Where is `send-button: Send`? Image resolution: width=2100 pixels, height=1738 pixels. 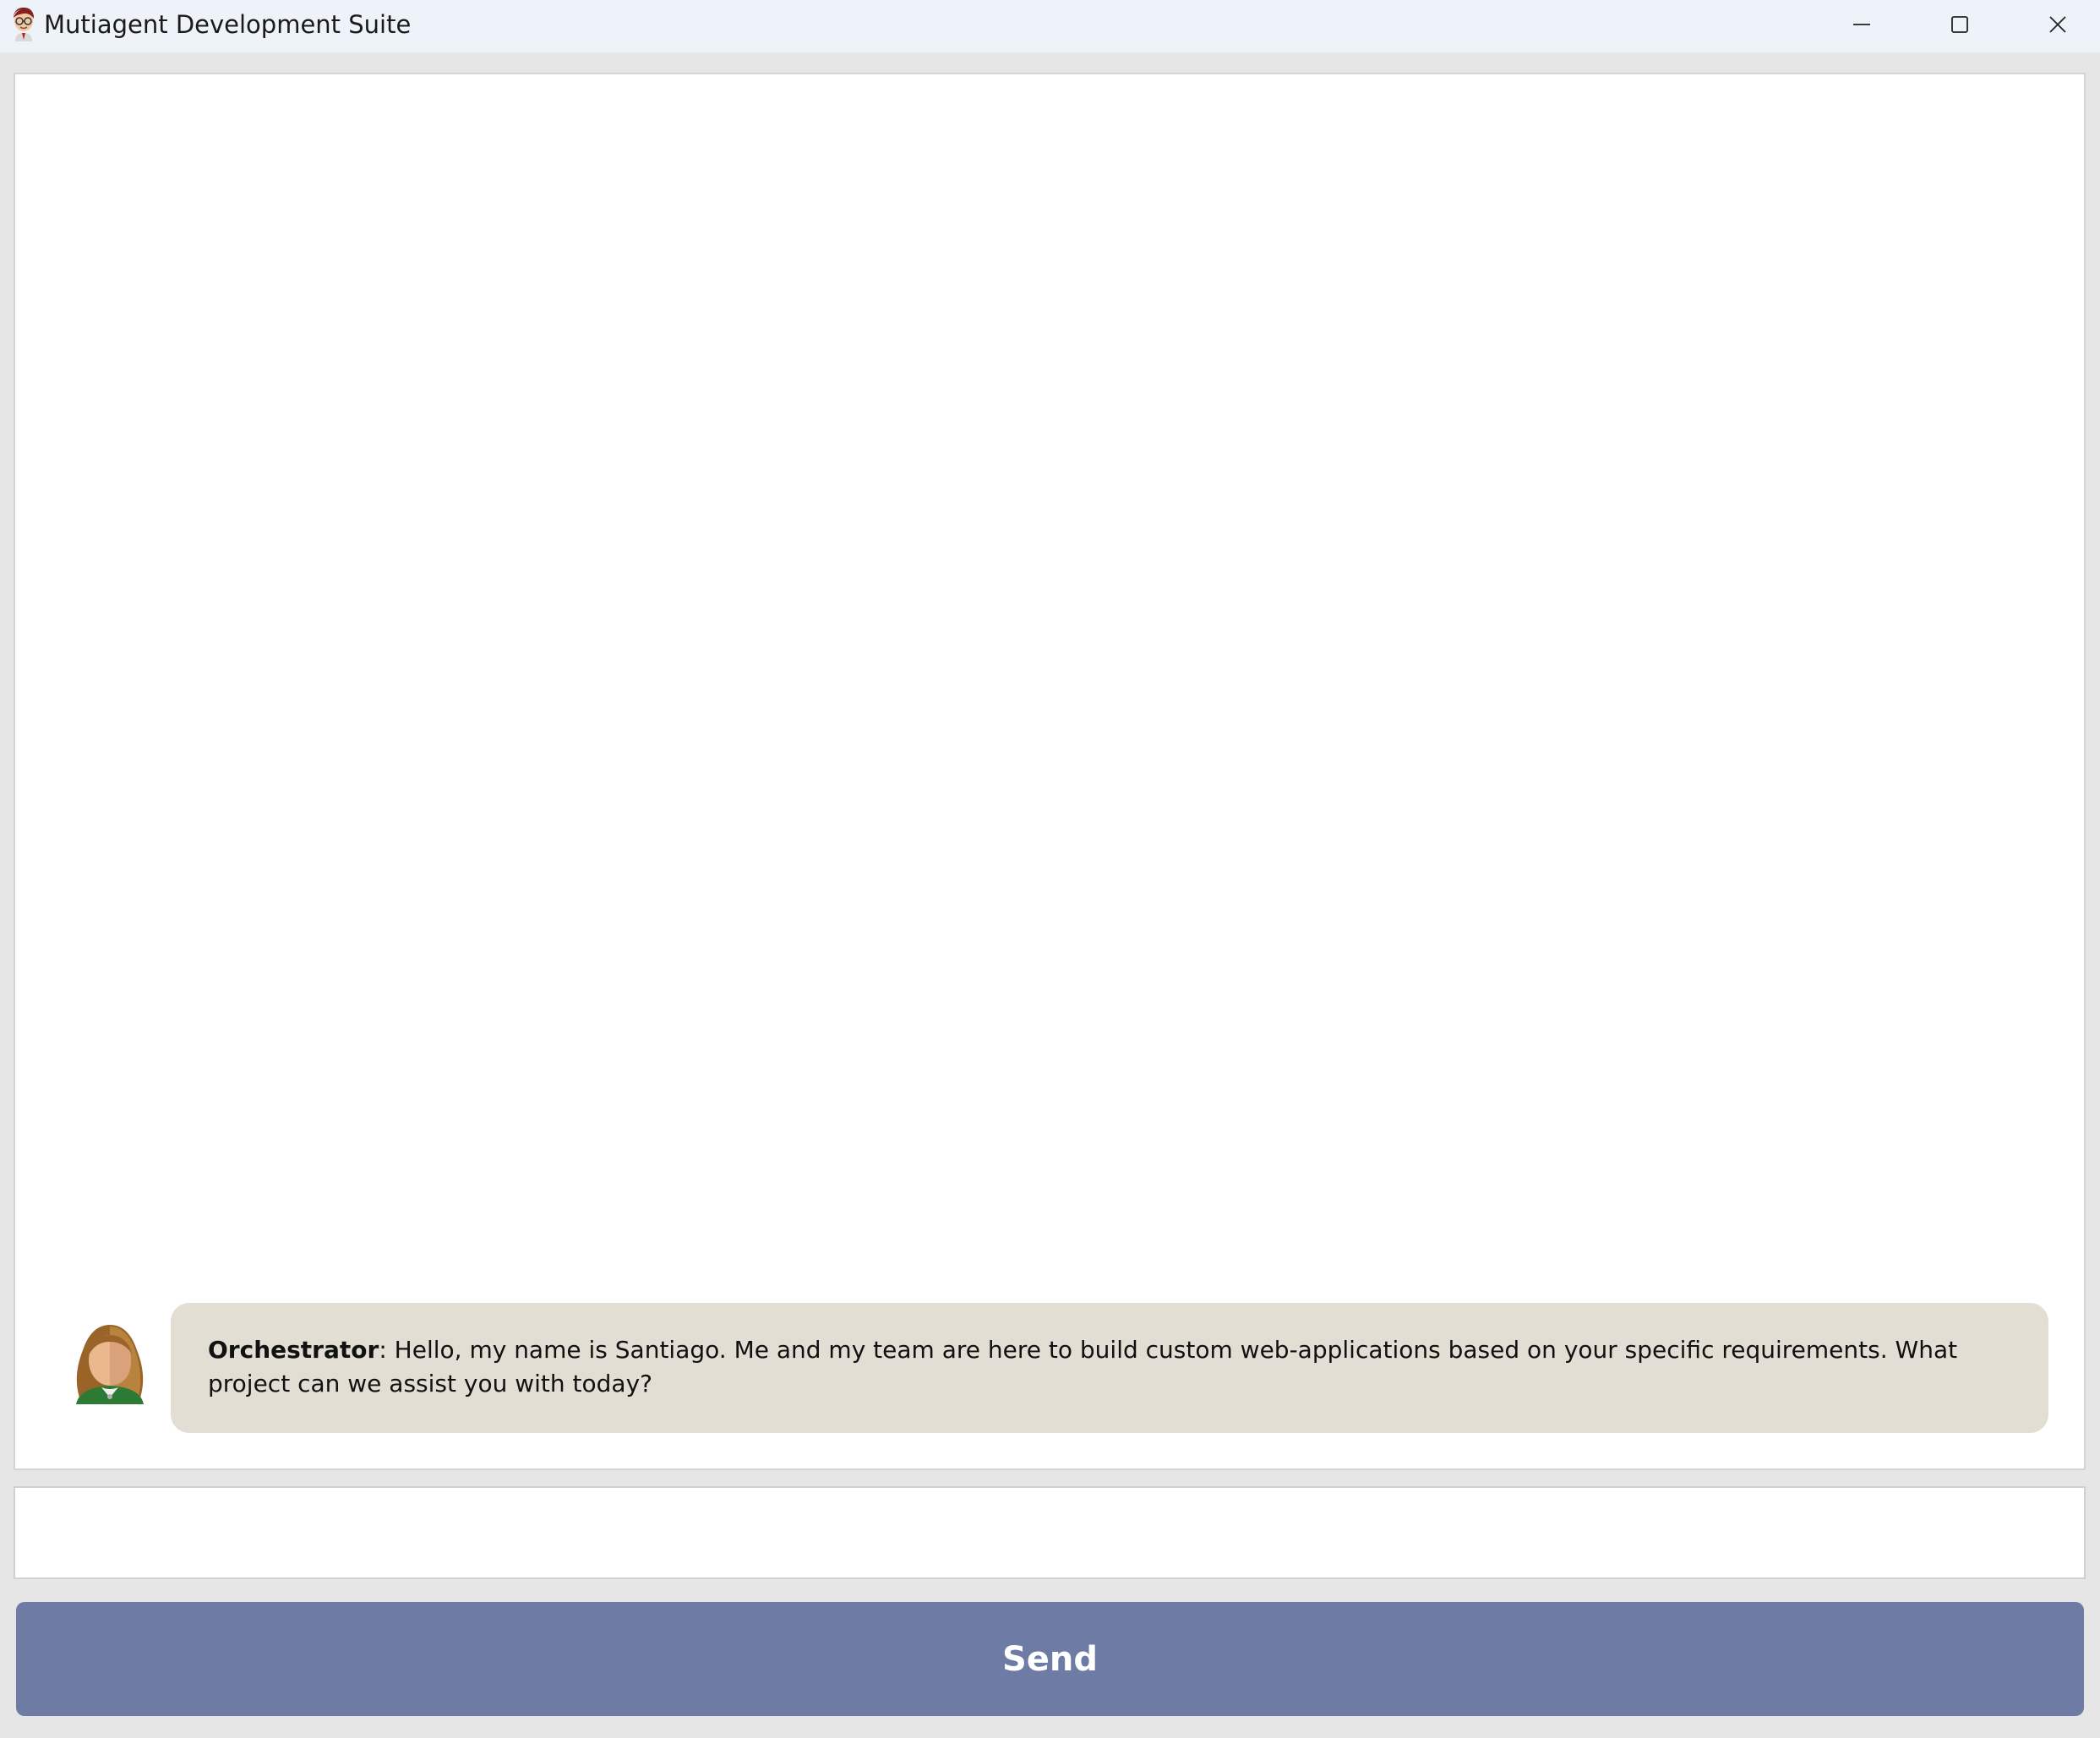 send-button: Send is located at coordinates (1050, 1659).